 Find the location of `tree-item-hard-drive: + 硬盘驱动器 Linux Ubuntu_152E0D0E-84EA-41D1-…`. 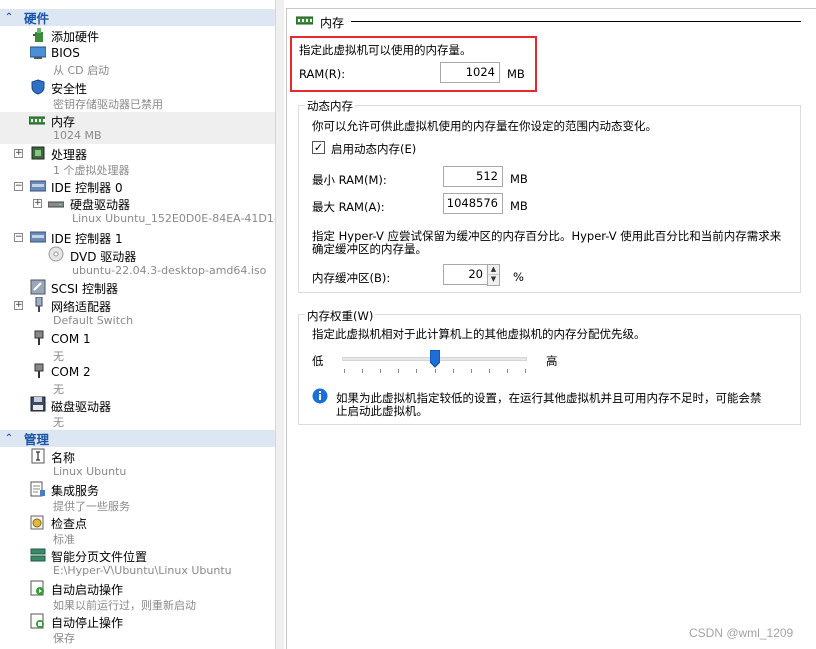

tree-item-hard-drive: + 硬盘驱动器 Linux Ubuntu_152E0D0E-84EA-41D1-… is located at coordinates (137, 211).